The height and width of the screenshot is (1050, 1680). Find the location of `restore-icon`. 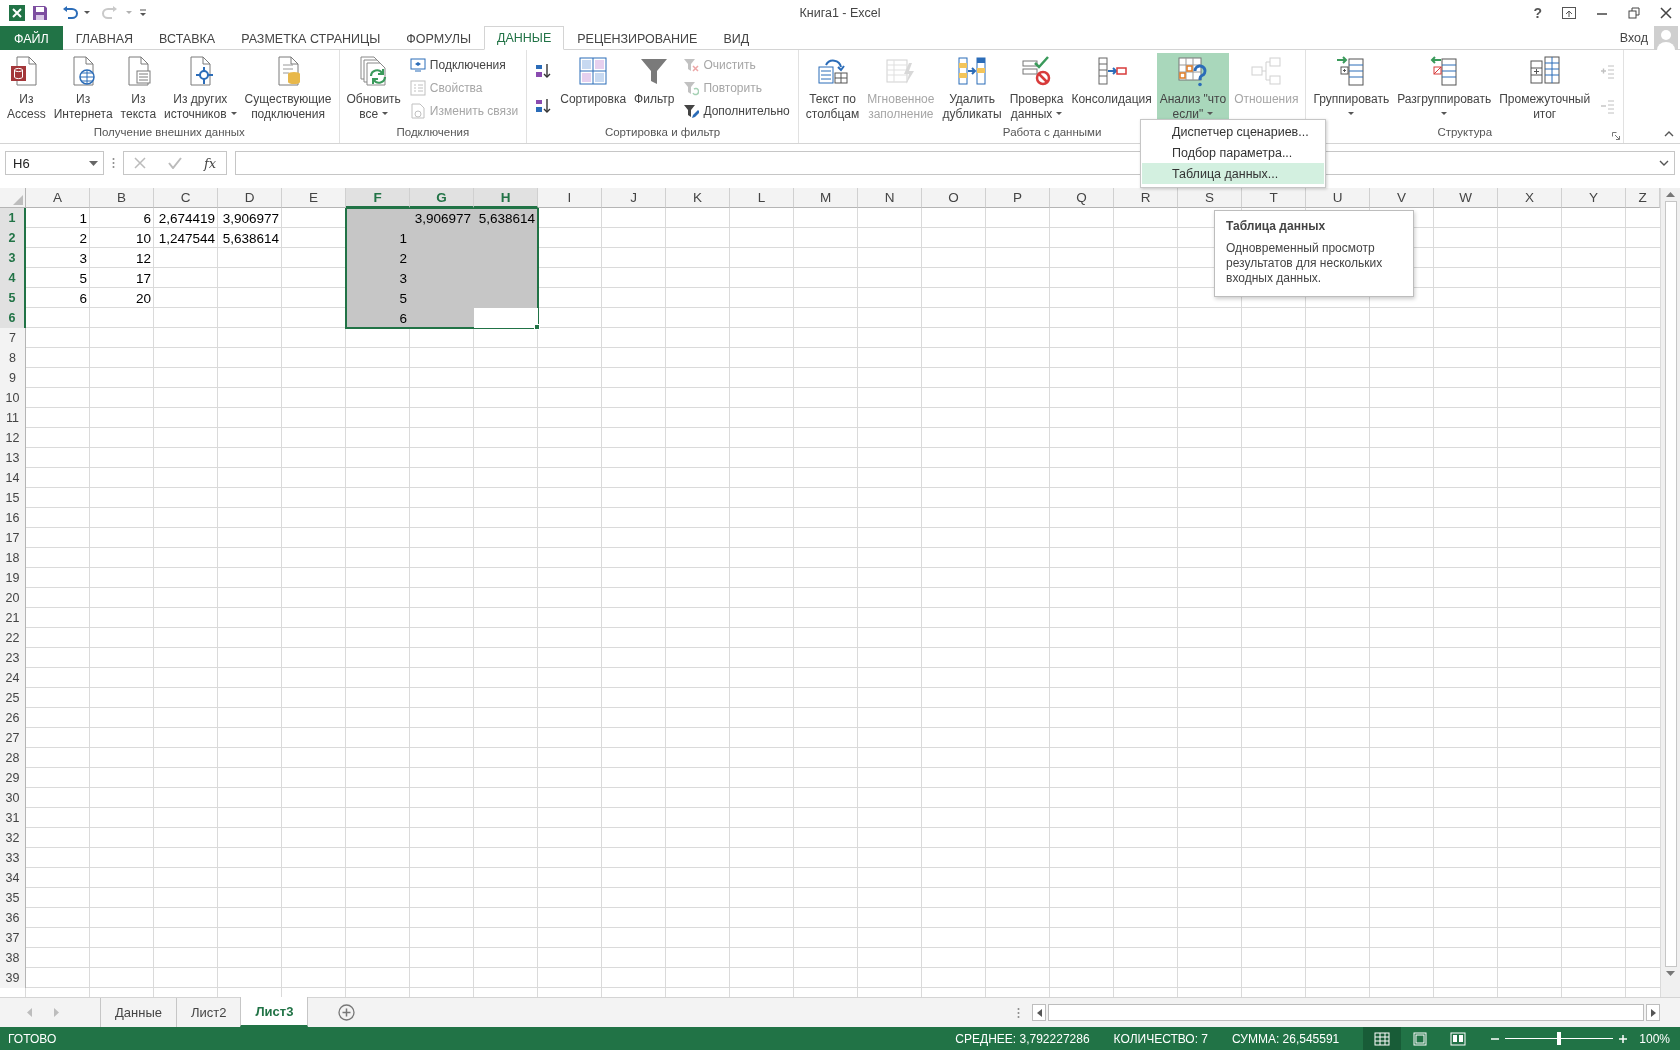

restore-icon is located at coordinates (1634, 13).